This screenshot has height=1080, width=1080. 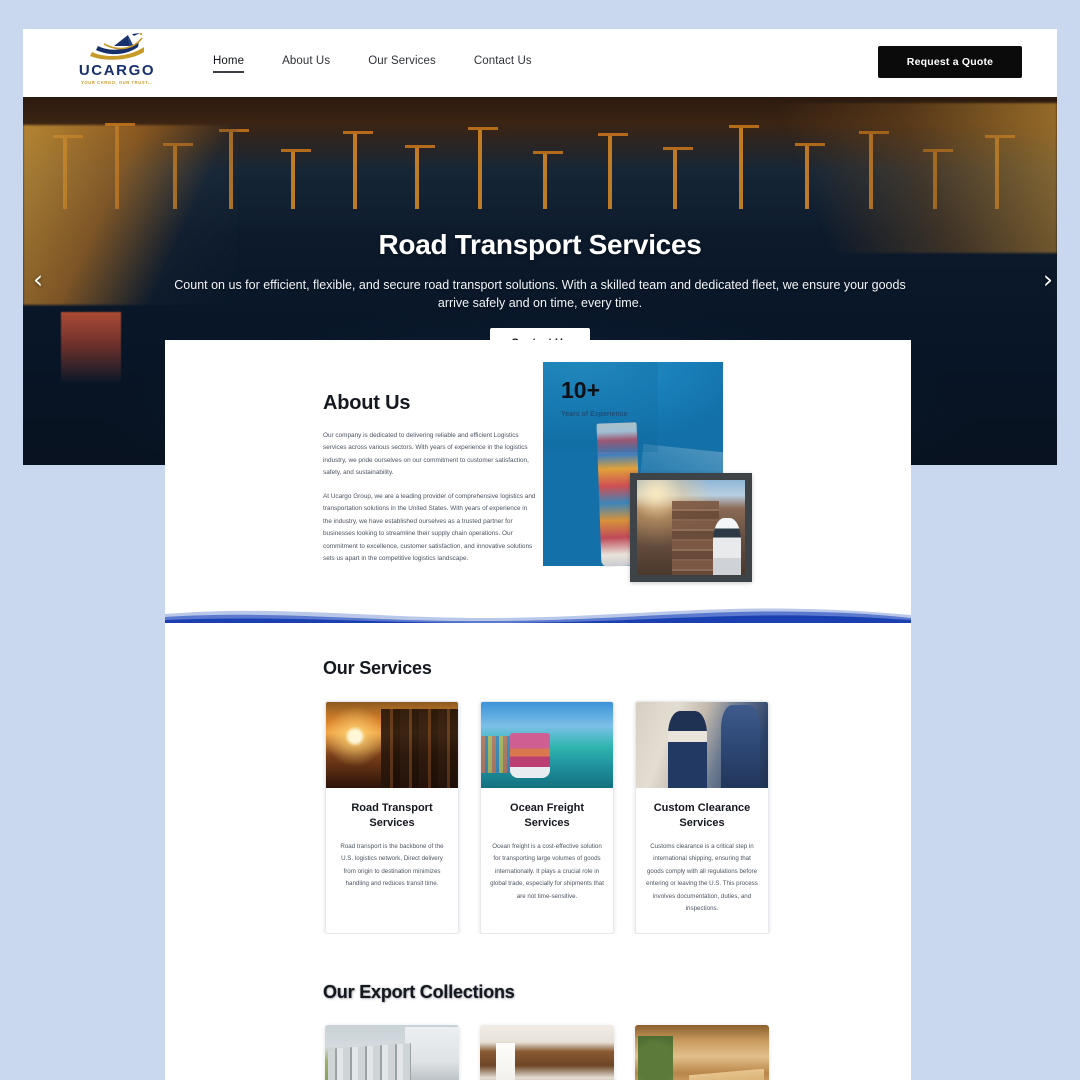 I want to click on nav-item-about-us: About Us, so click(x=306, y=63).